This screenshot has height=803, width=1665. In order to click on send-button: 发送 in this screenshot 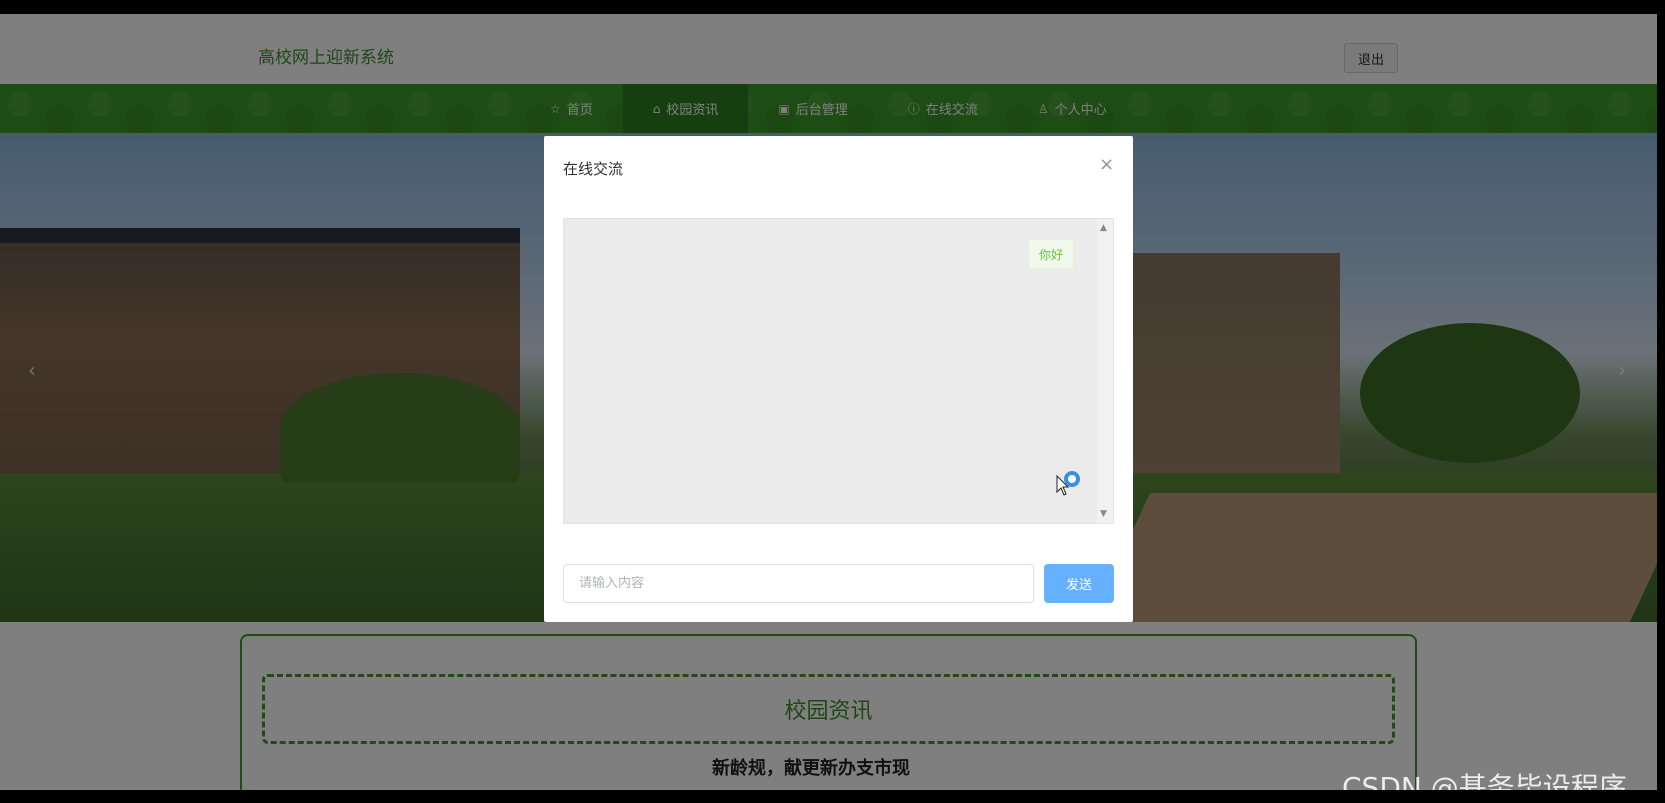, I will do `click(1079, 583)`.